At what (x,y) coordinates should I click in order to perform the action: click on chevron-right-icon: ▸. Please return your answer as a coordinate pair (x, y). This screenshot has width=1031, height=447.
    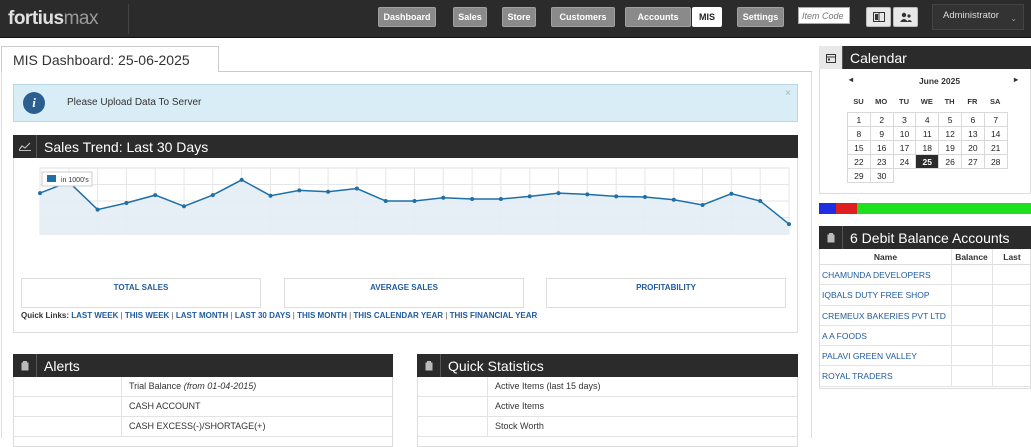
    Looking at the image, I should click on (1016, 79).